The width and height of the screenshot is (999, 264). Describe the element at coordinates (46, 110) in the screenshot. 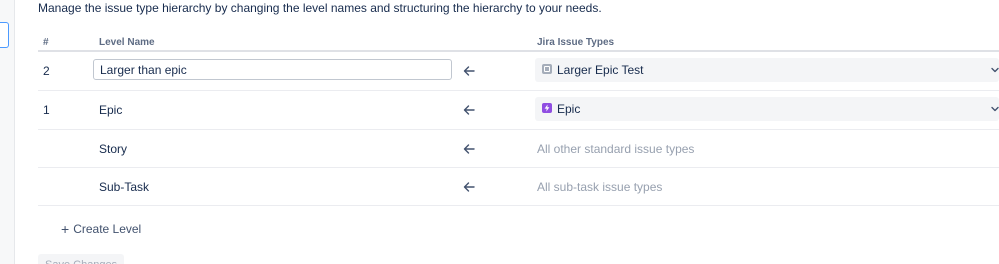

I see `level-number: 1` at that location.